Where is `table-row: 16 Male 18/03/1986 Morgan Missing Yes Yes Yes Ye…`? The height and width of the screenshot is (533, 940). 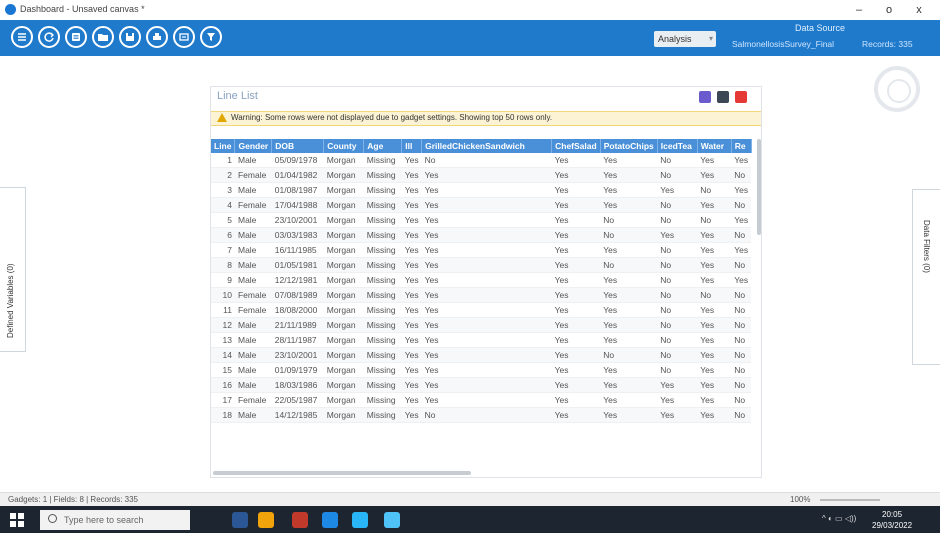
table-row: 16 Male 18/03/1986 Morgan Missing Yes Yes Yes Ye… is located at coordinates (481, 385).